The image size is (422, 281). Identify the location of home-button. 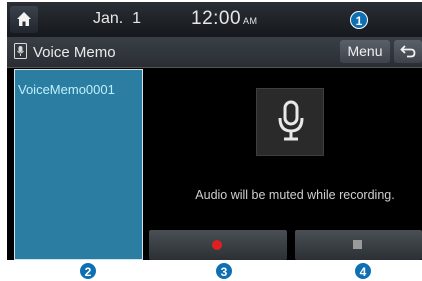
(24, 19).